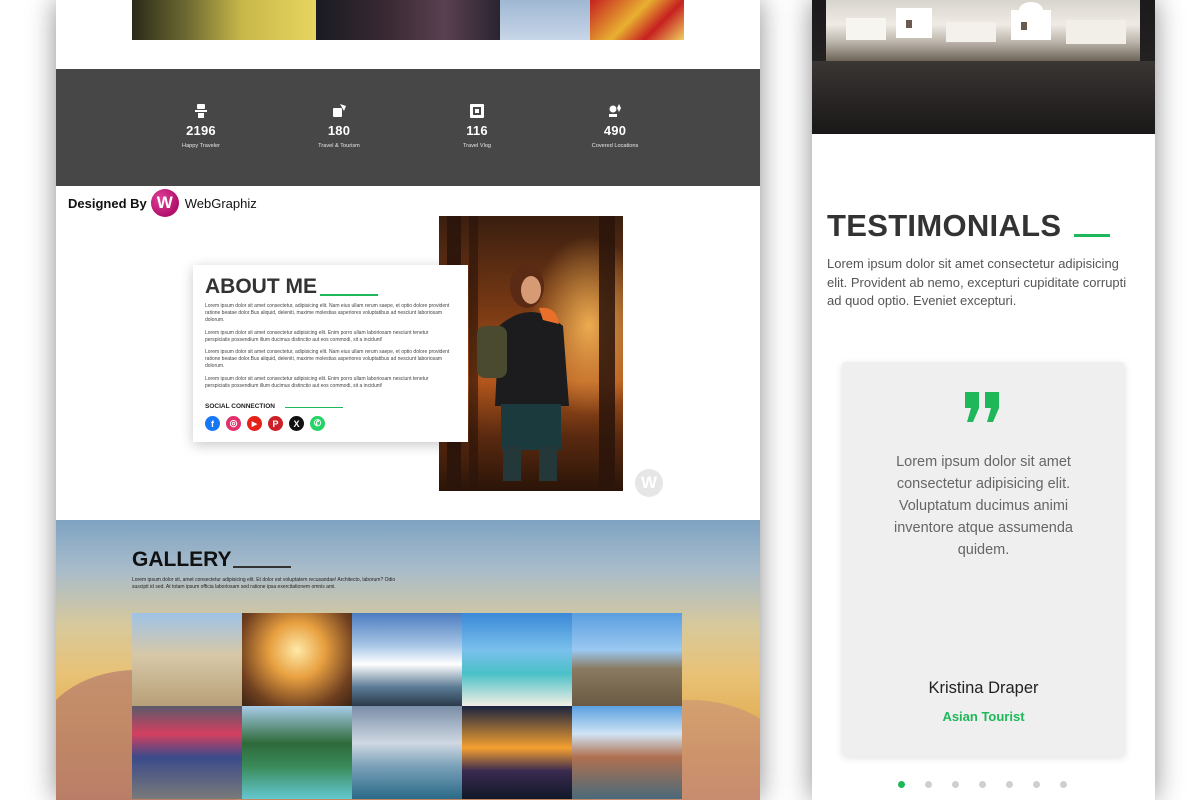 This screenshot has height=800, width=1200. Describe the element at coordinates (477, 130) in the screenshot. I see `stat-value: 116` at that location.